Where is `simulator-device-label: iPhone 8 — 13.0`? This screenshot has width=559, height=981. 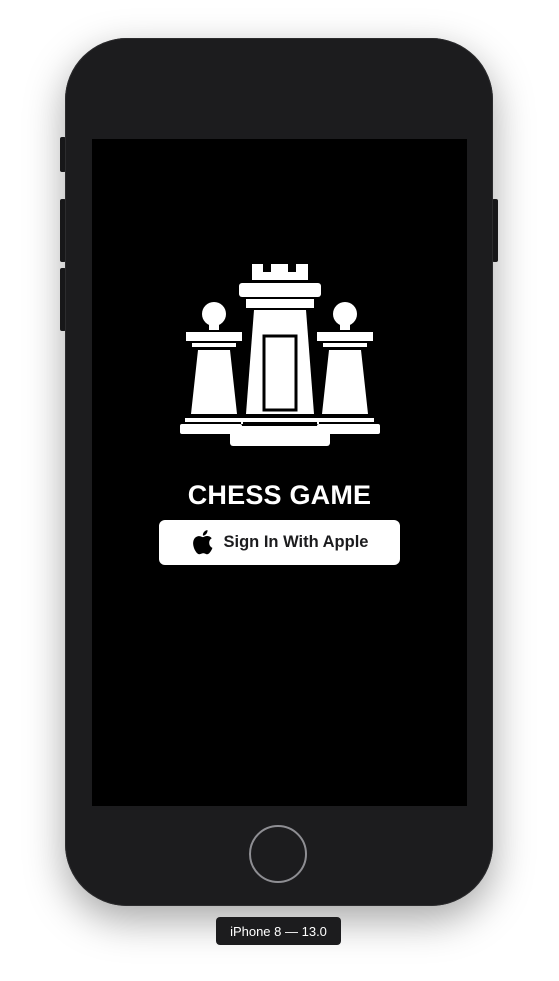 simulator-device-label: iPhone 8 — 13.0 is located at coordinates (278, 931).